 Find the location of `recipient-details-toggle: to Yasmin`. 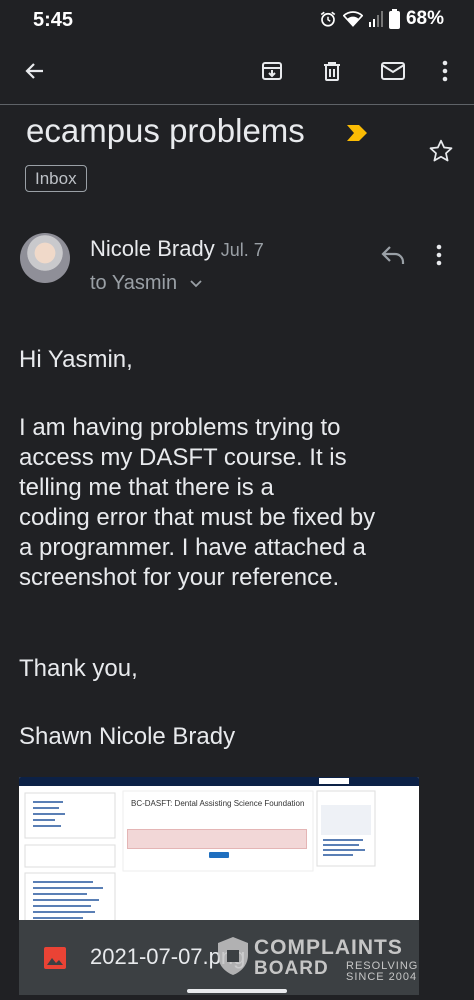

recipient-details-toggle: to Yasmin is located at coordinates (146, 283).